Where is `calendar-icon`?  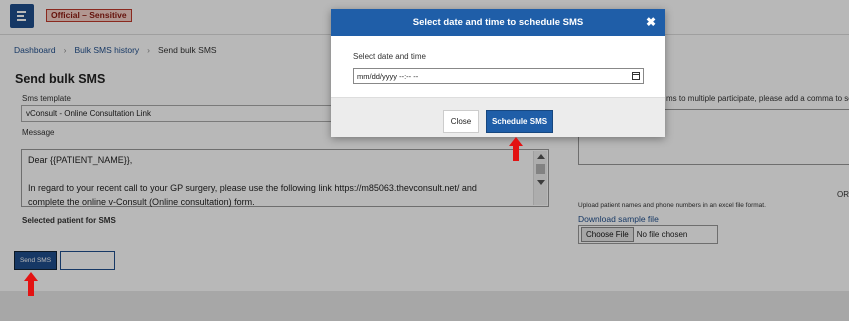 calendar-icon is located at coordinates (636, 76).